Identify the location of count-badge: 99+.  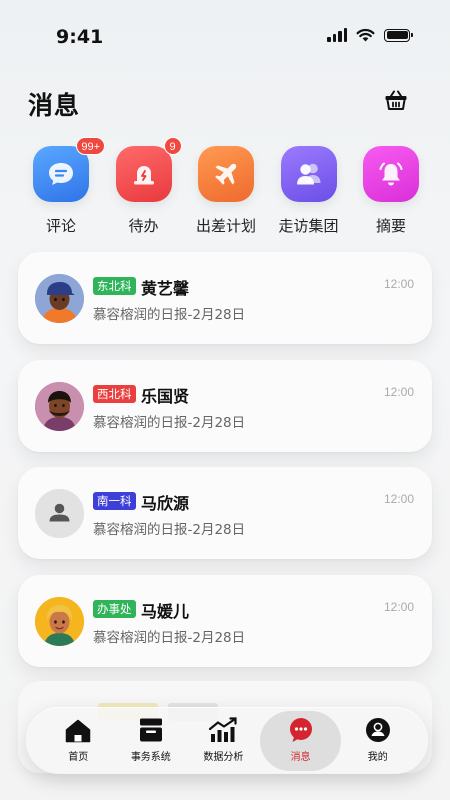
(90, 146).